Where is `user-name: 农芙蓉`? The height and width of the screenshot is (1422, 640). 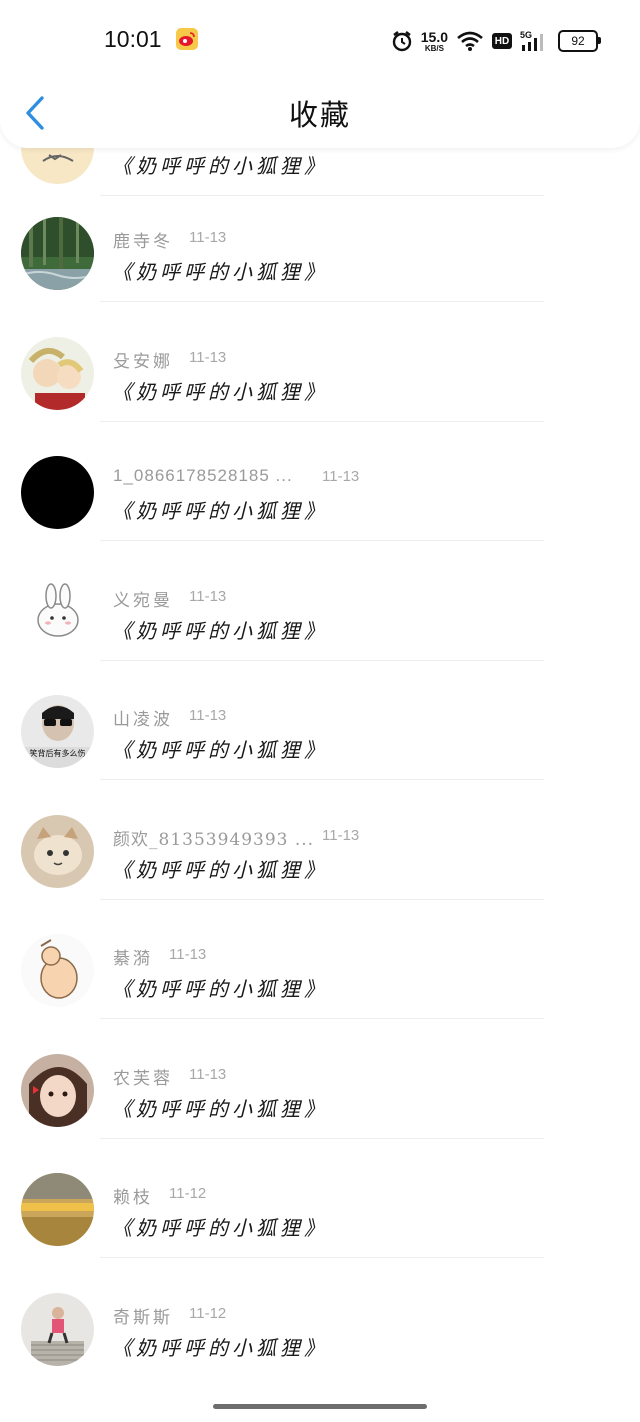
user-name: 农芙蓉 is located at coordinates (143, 1076).